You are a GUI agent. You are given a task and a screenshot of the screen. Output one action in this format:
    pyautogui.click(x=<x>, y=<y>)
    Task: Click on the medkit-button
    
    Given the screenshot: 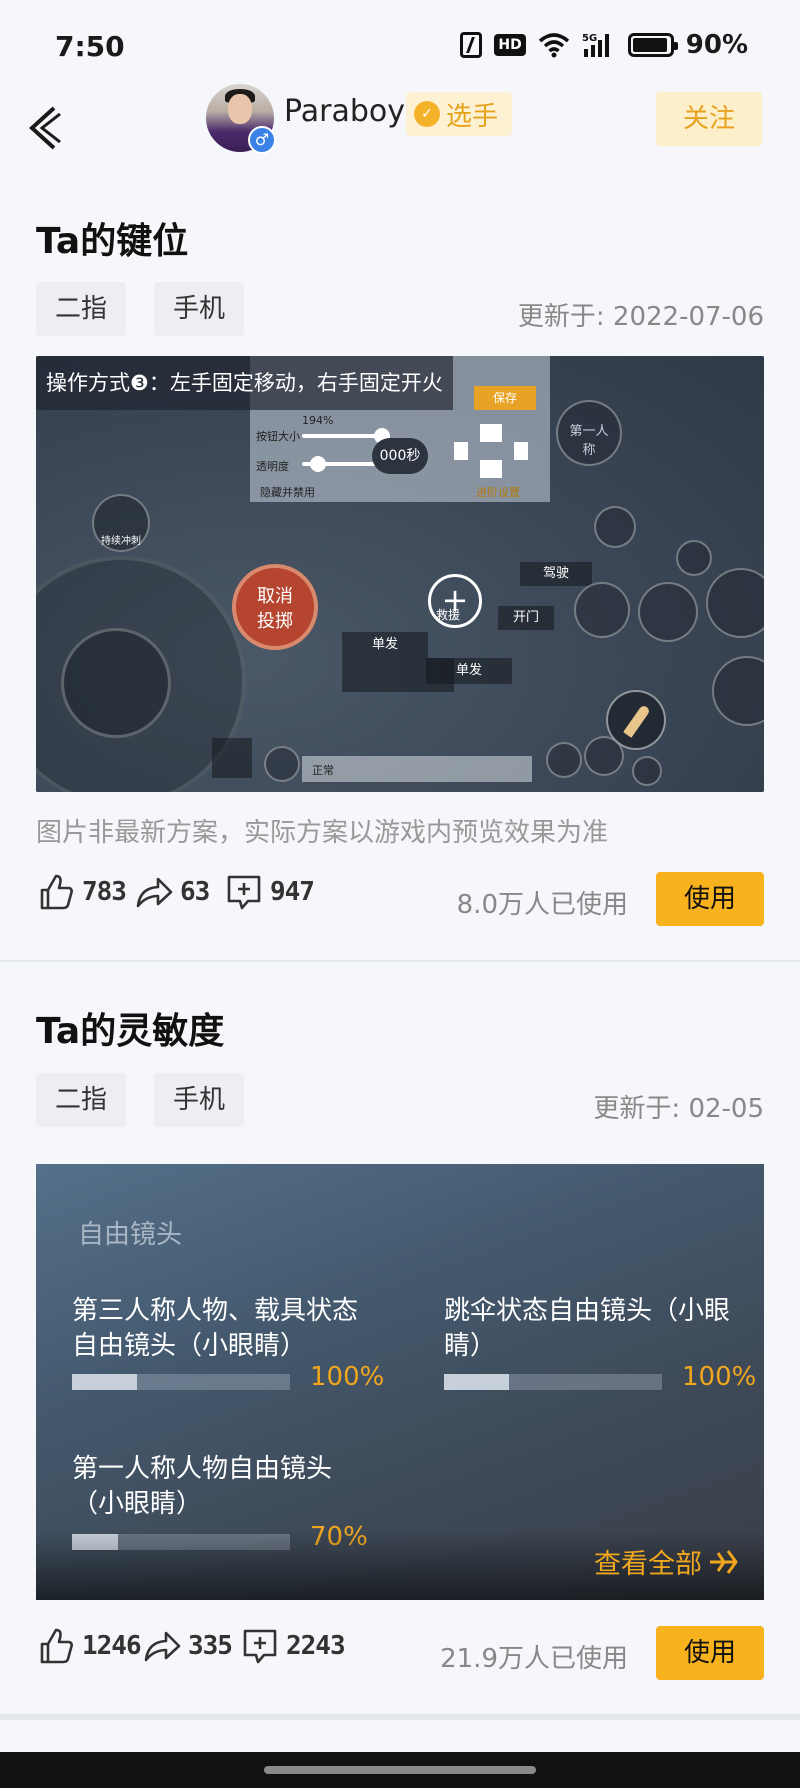 What is the action you would take?
    pyautogui.click(x=232, y=758)
    